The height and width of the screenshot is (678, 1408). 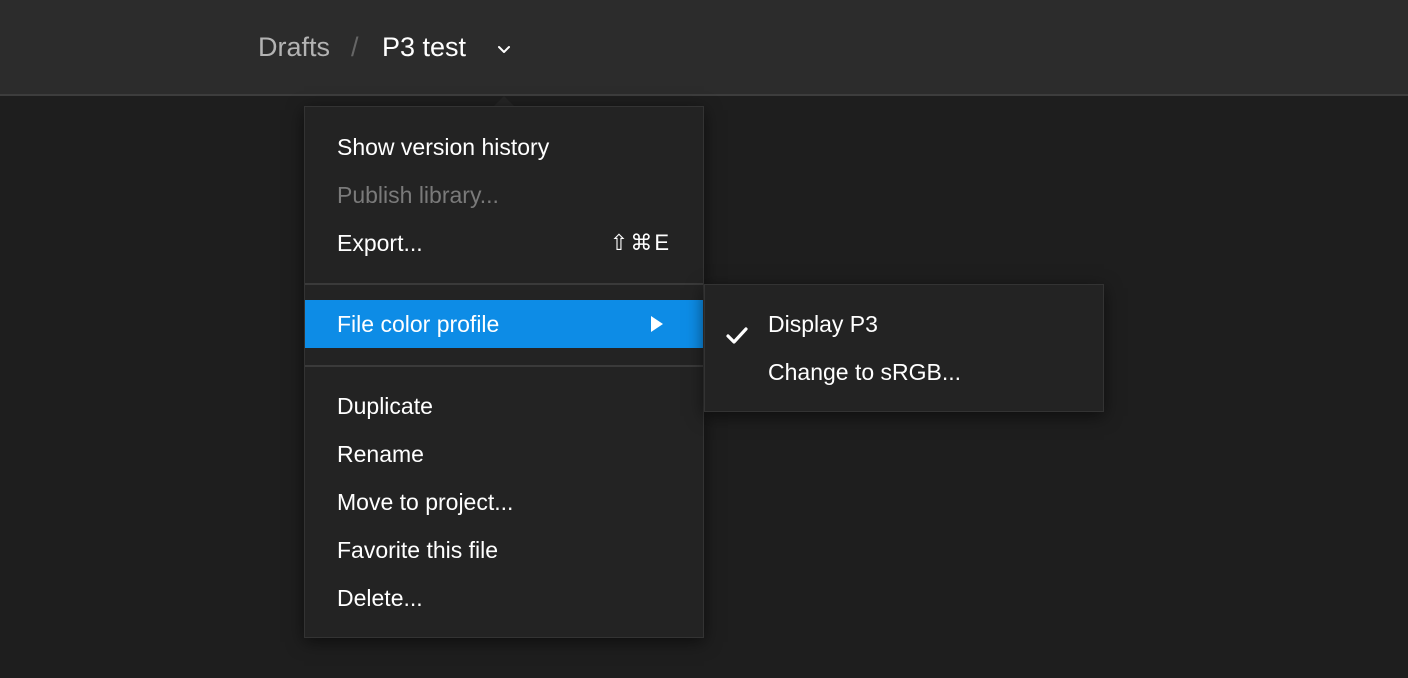 I want to click on menu-item-label: Favorite this file, so click(x=418, y=550).